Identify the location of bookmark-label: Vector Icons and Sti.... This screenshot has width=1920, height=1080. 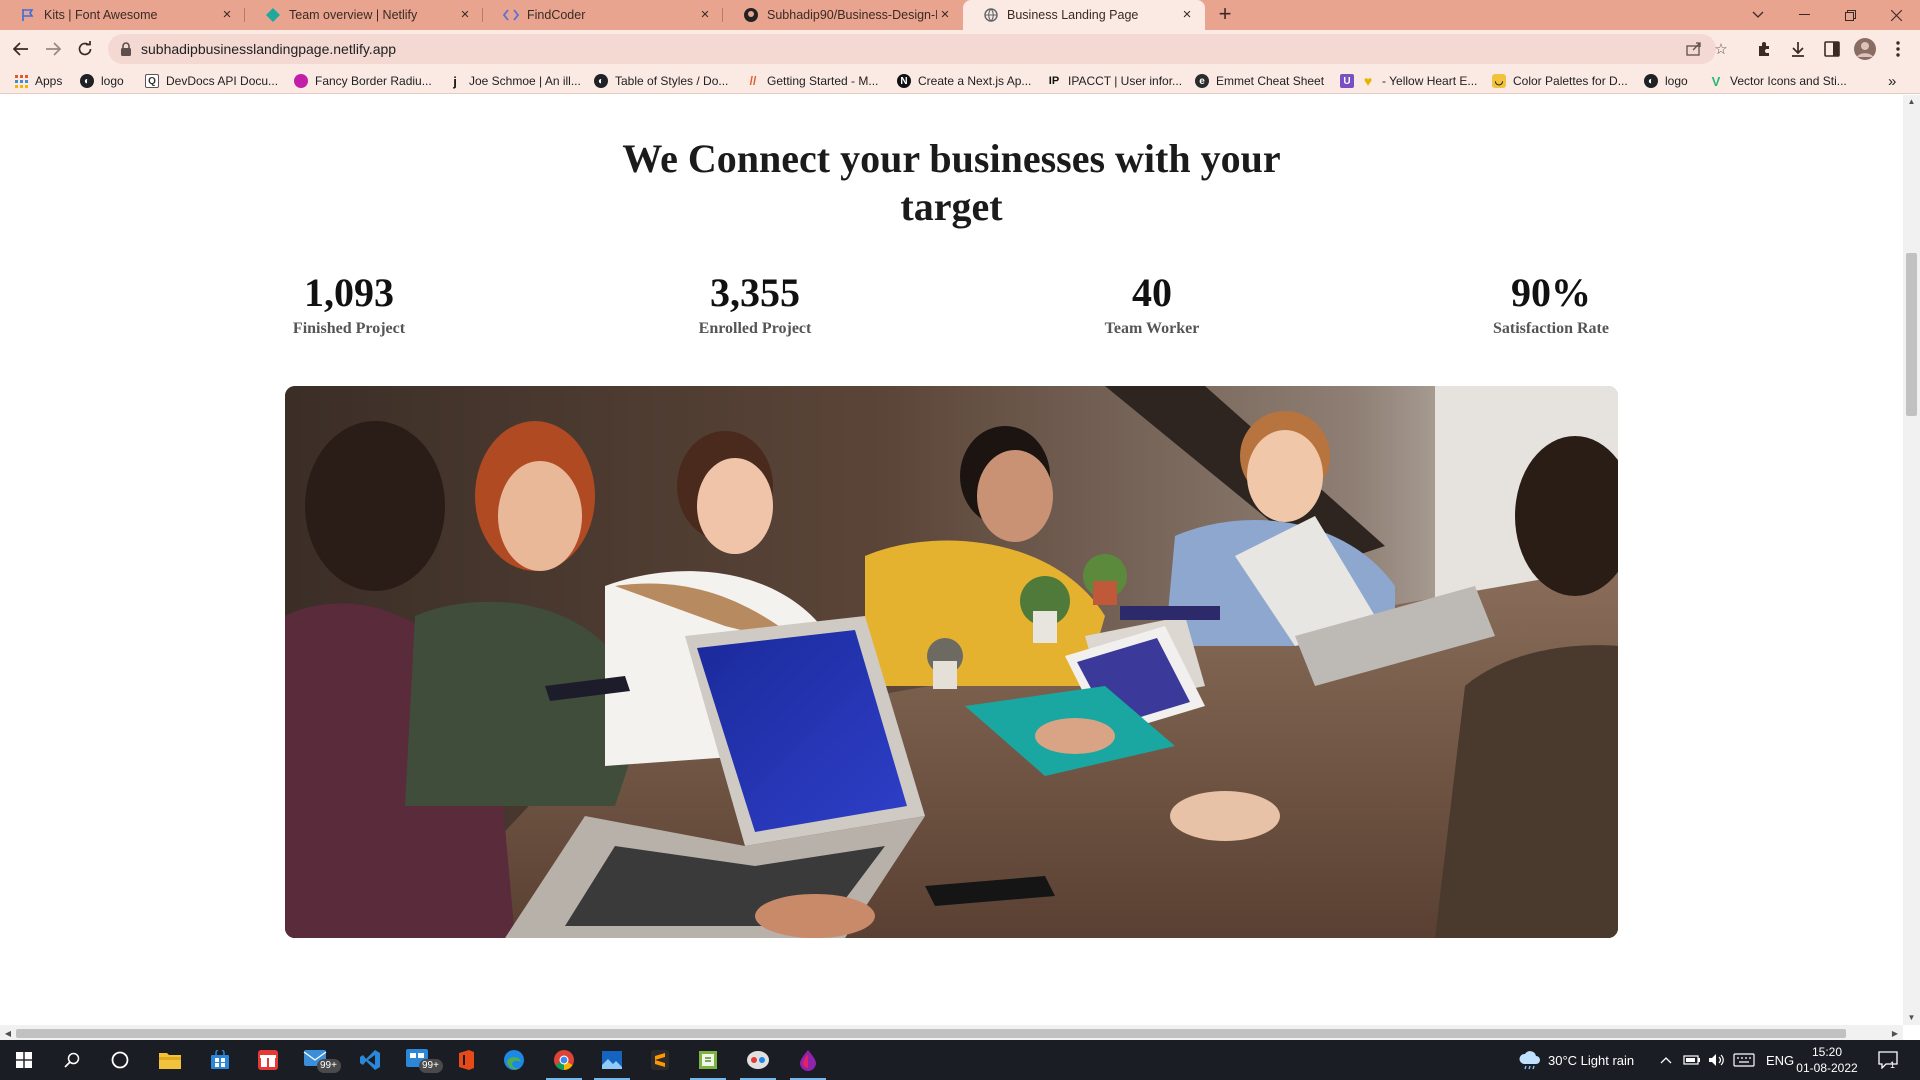
(1788, 81).